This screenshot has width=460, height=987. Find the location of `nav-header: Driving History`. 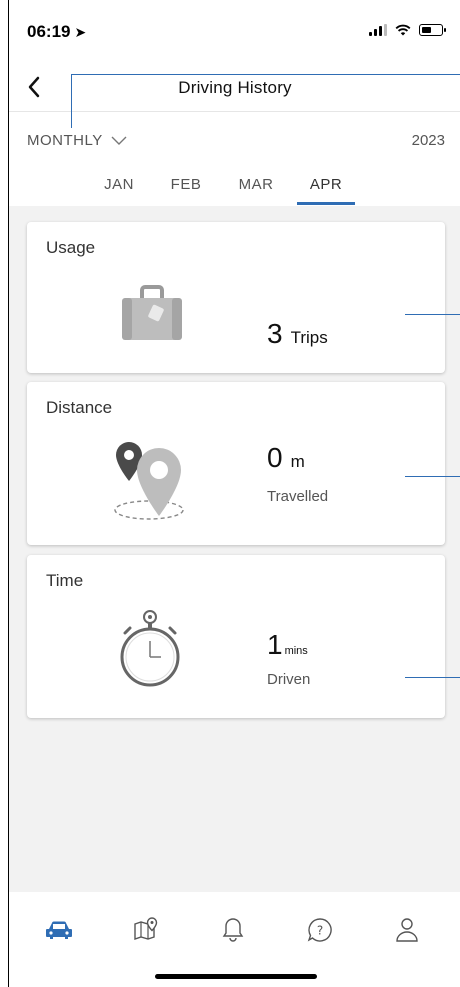

nav-header: Driving History is located at coordinates (234, 89).